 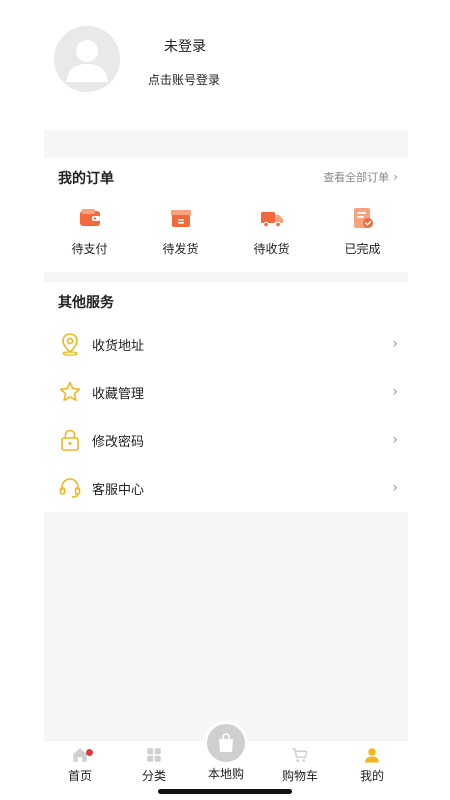 What do you see at coordinates (271, 231) in the screenshot?
I see `order-status-to-receive: 待收货` at bounding box center [271, 231].